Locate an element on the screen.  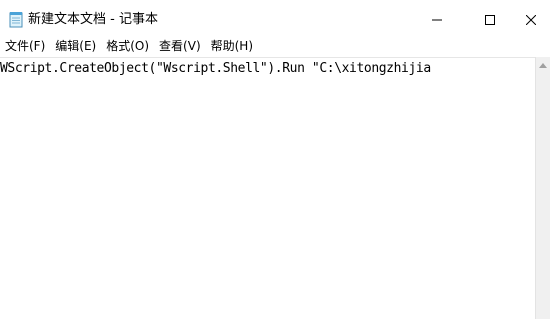
menu-edit: 编辑(E) is located at coordinates (75, 46).